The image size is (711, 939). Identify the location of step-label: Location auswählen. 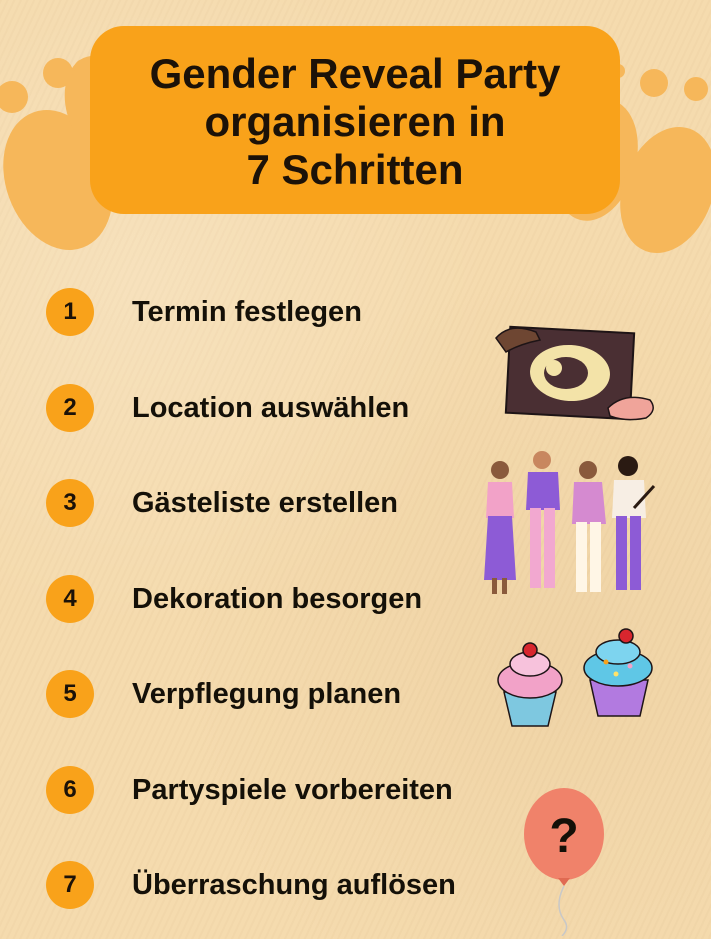
(271, 407).